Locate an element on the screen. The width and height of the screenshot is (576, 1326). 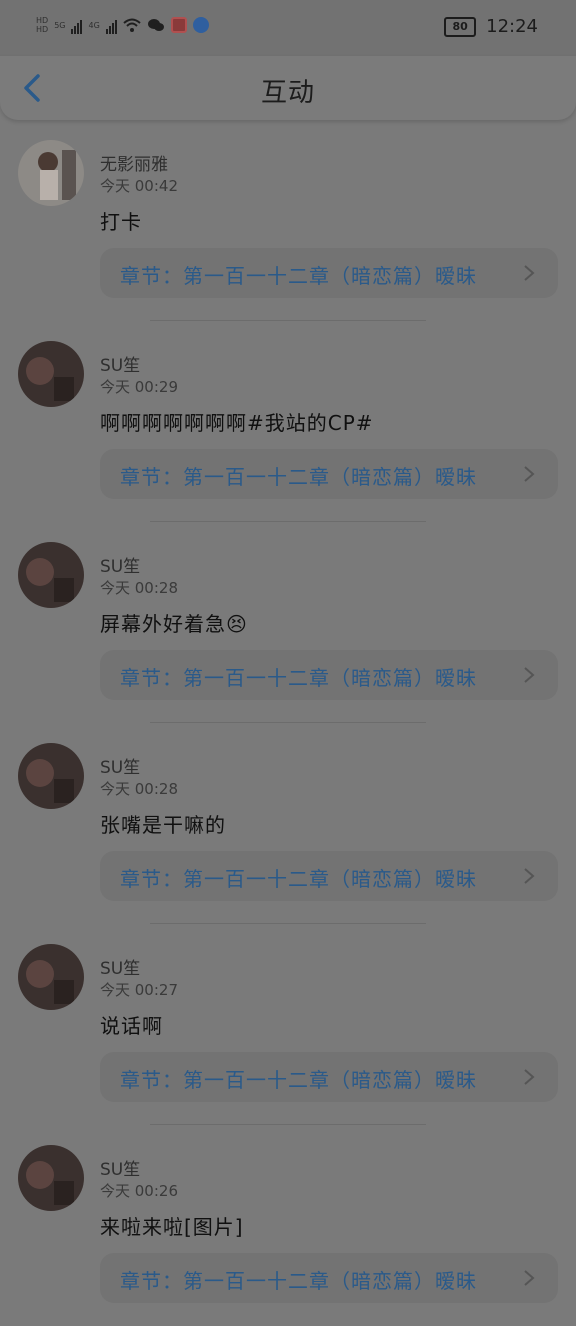
comment-username: 无影丽雅 is located at coordinates (134, 162).